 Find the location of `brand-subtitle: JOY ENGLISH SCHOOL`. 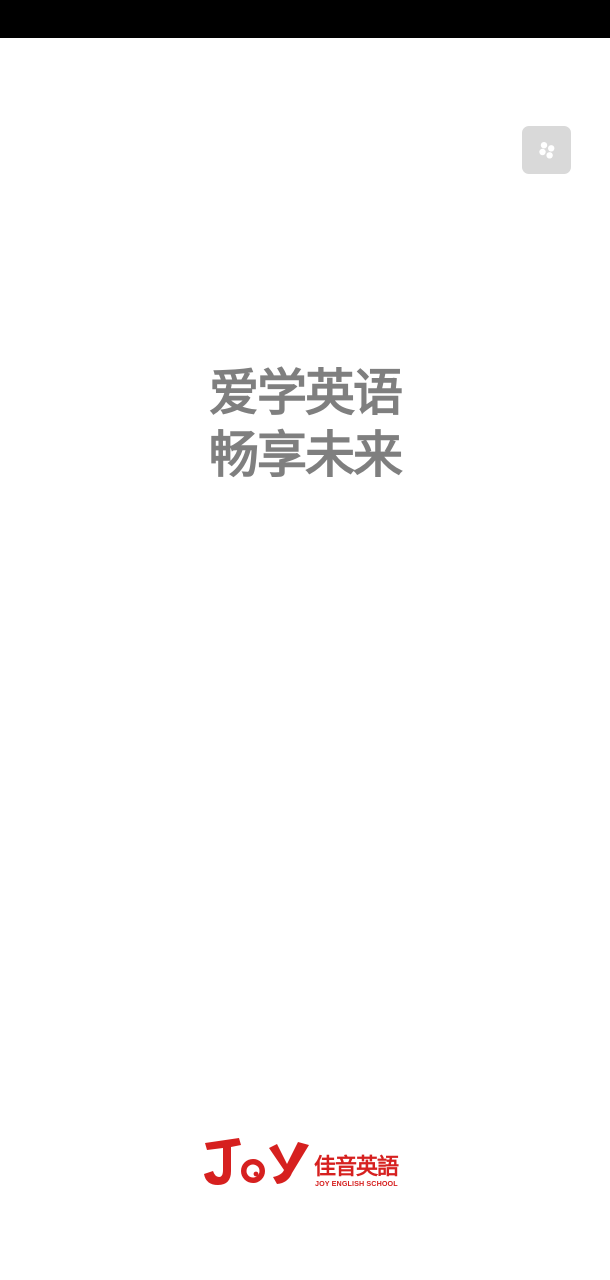

brand-subtitle: JOY ENGLISH SCHOOL is located at coordinates (356, 1183).